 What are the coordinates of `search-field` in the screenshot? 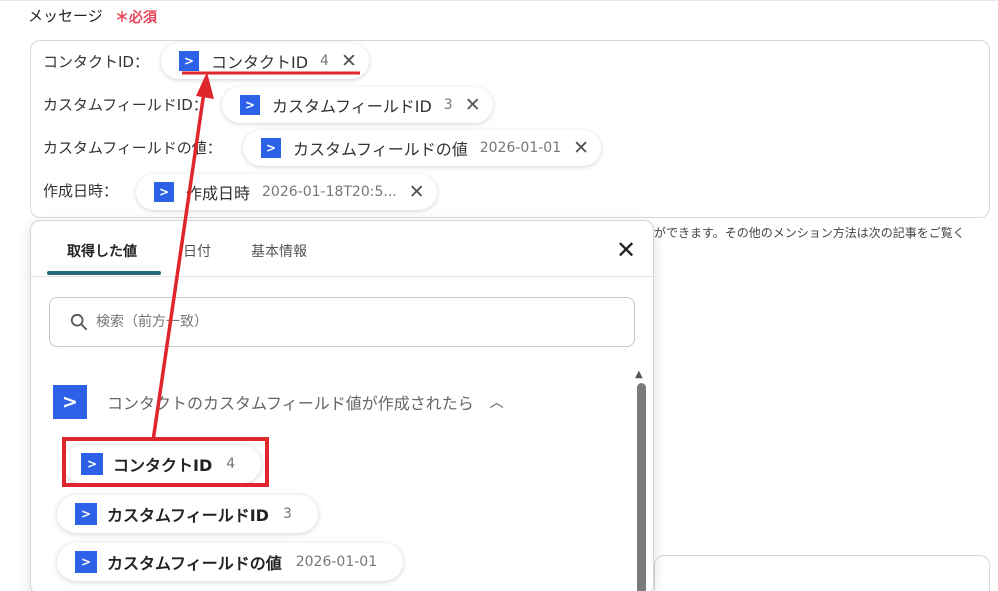 It's located at (342, 322).